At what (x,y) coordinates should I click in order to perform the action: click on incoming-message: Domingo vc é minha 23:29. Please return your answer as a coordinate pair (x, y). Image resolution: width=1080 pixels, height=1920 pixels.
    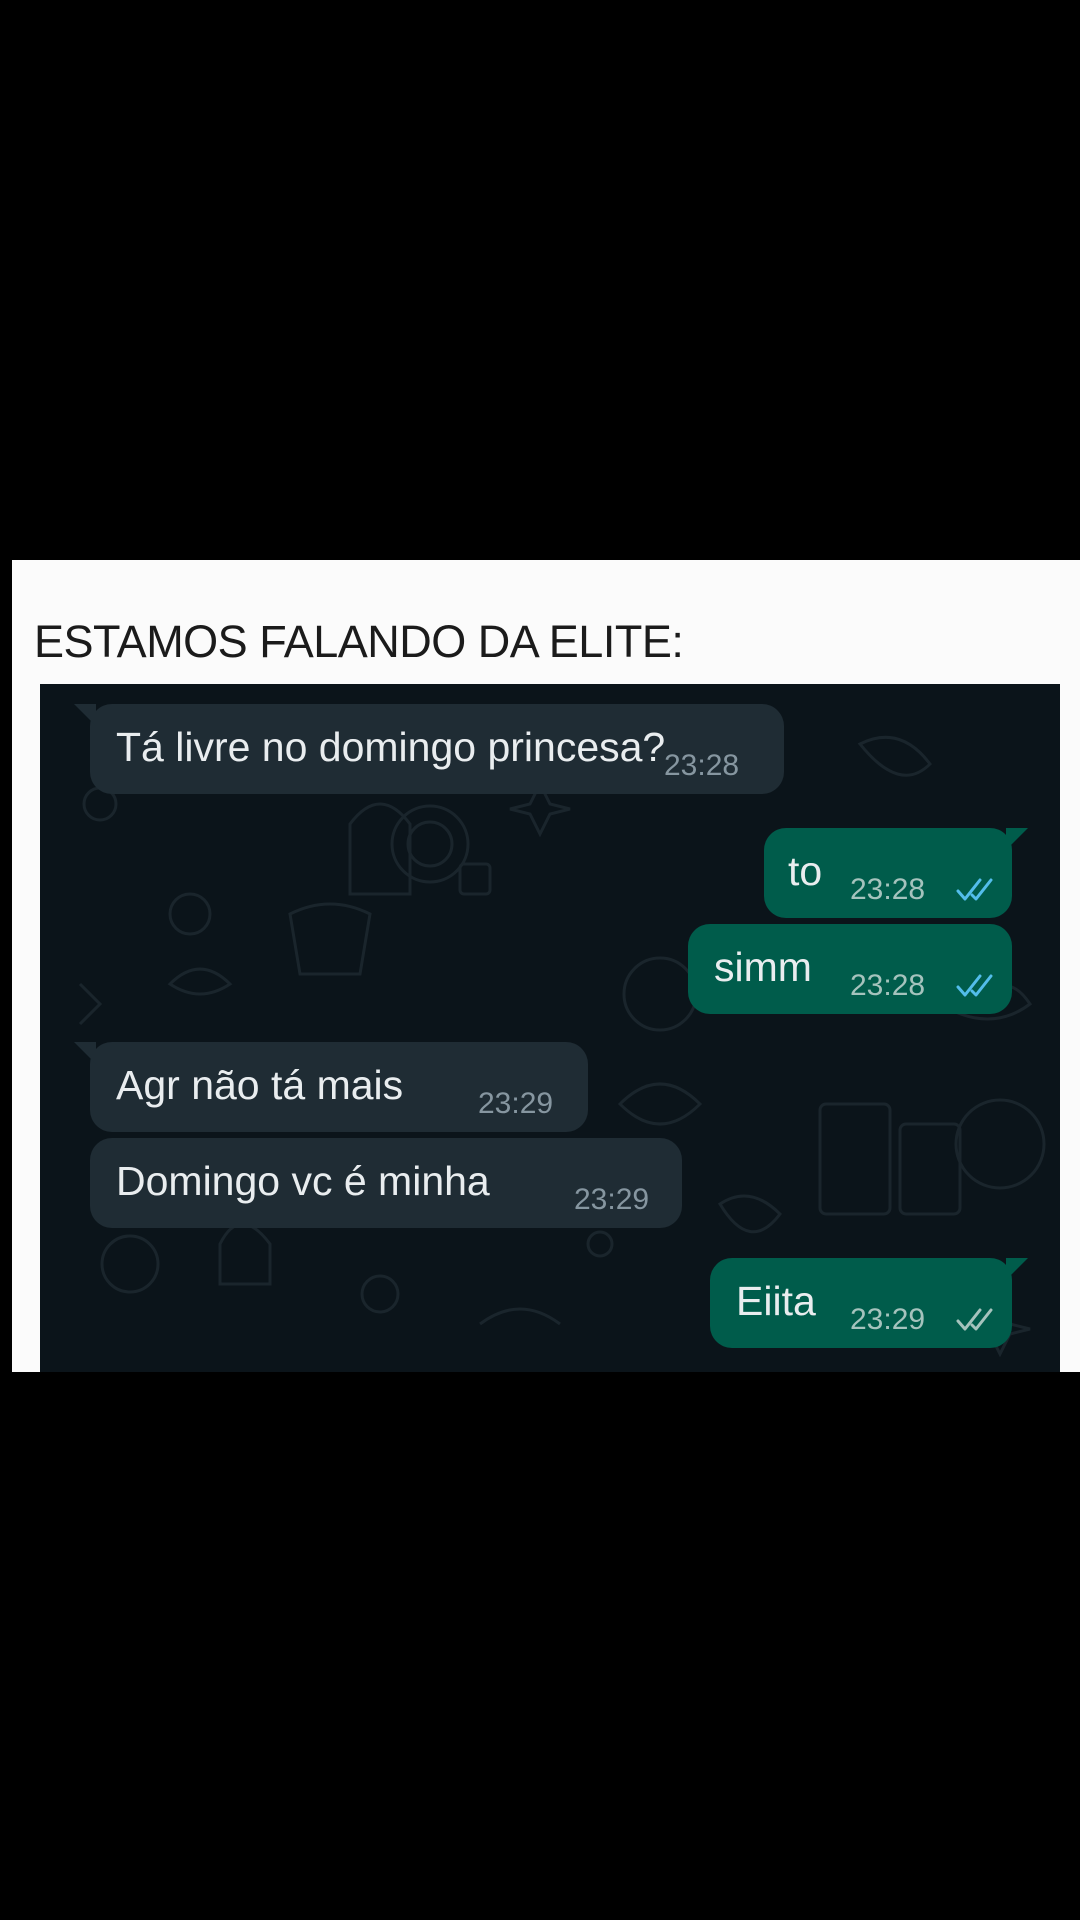
    Looking at the image, I should click on (386, 1183).